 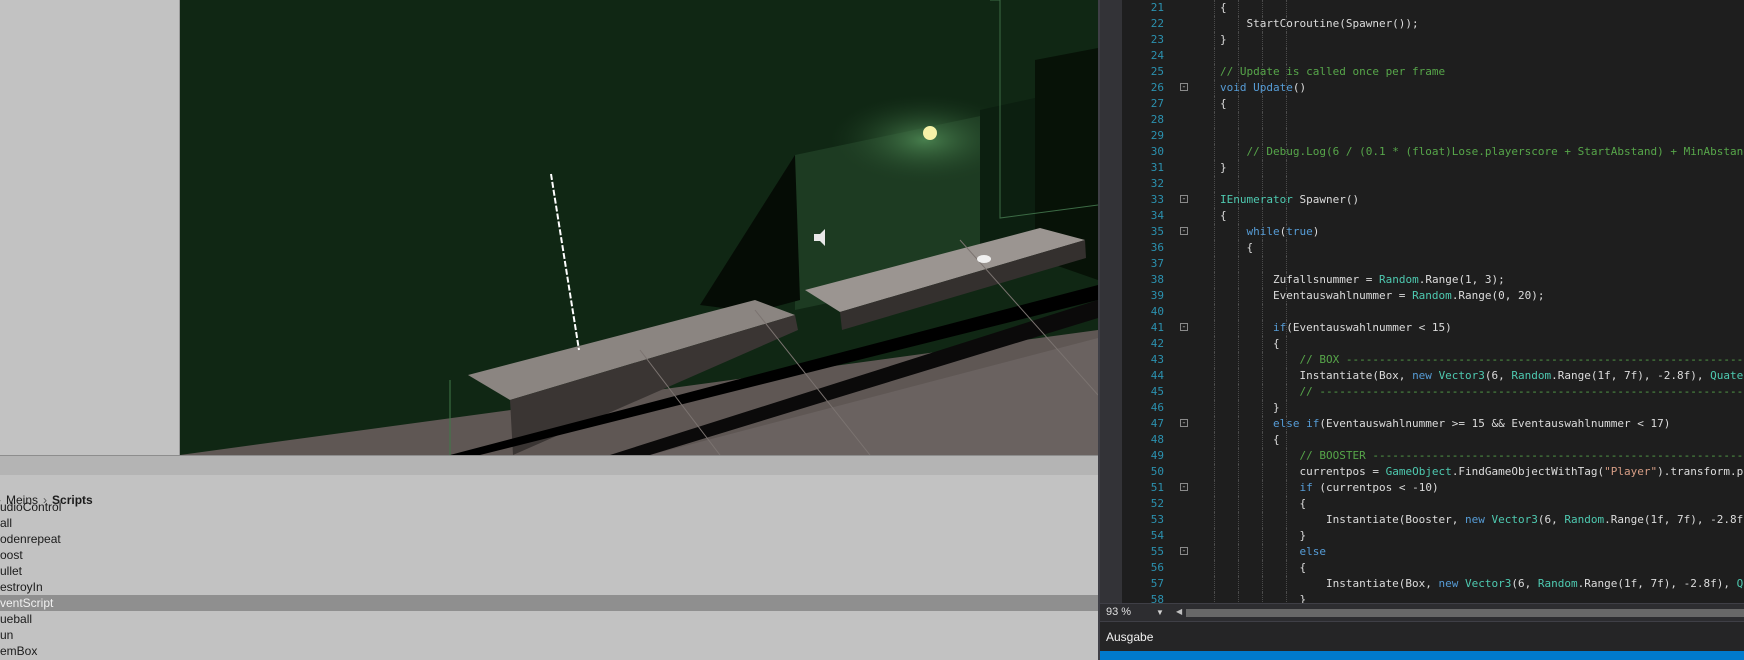 I want to click on code-token: IEnumerator, so click(x=1256, y=199).